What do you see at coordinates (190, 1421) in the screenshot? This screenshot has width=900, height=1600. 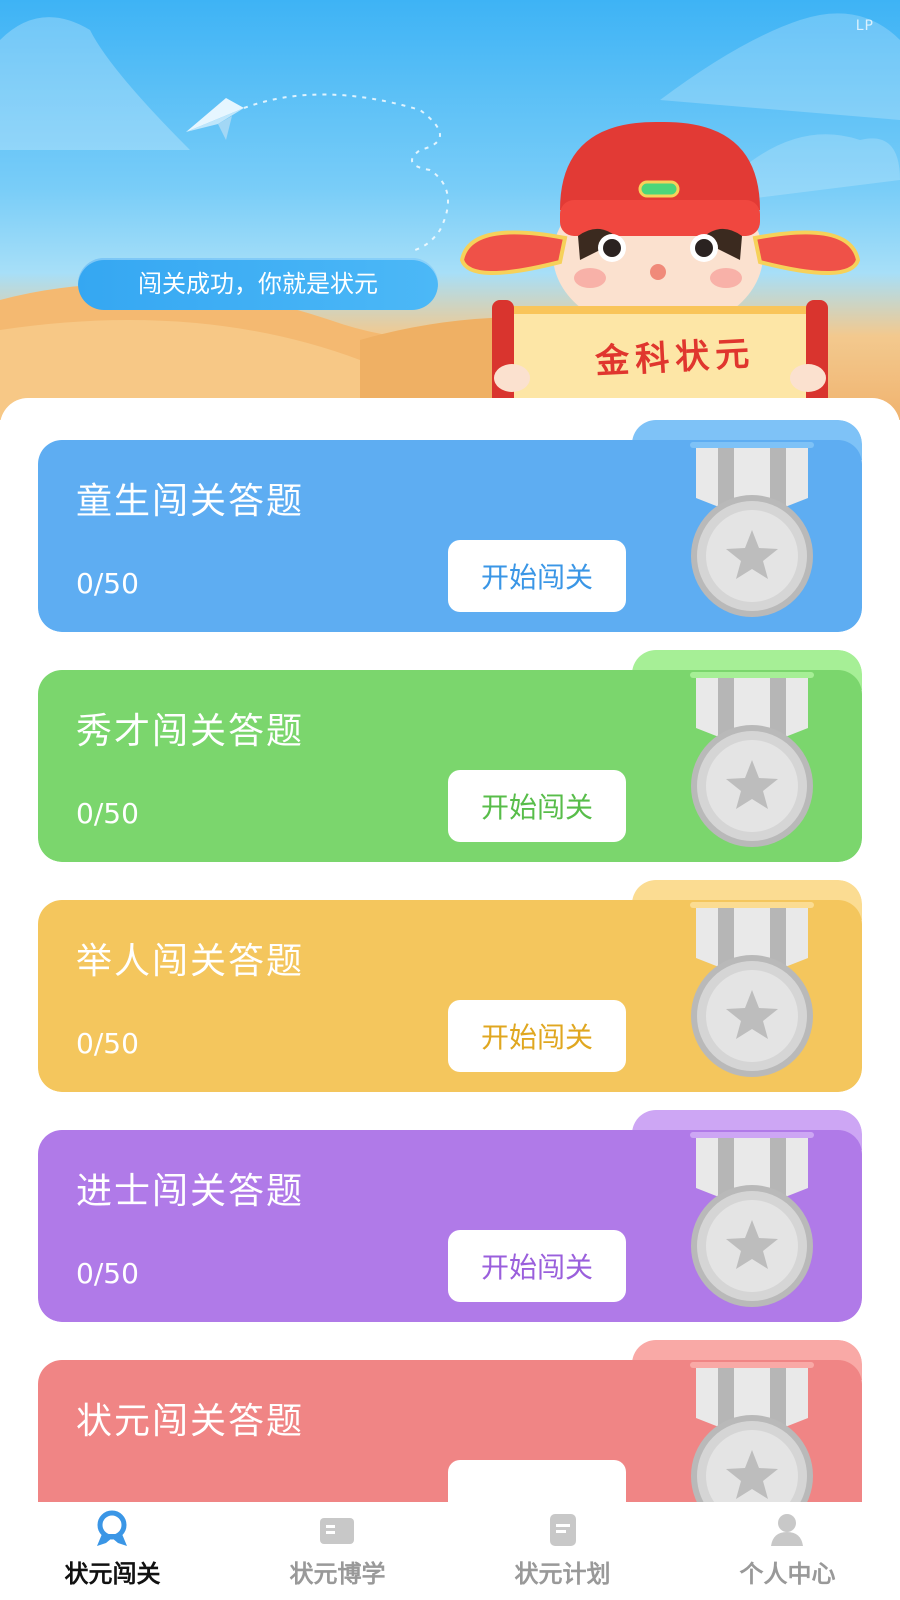 I see `card-title: 状元闯关答题` at bounding box center [190, 1421].